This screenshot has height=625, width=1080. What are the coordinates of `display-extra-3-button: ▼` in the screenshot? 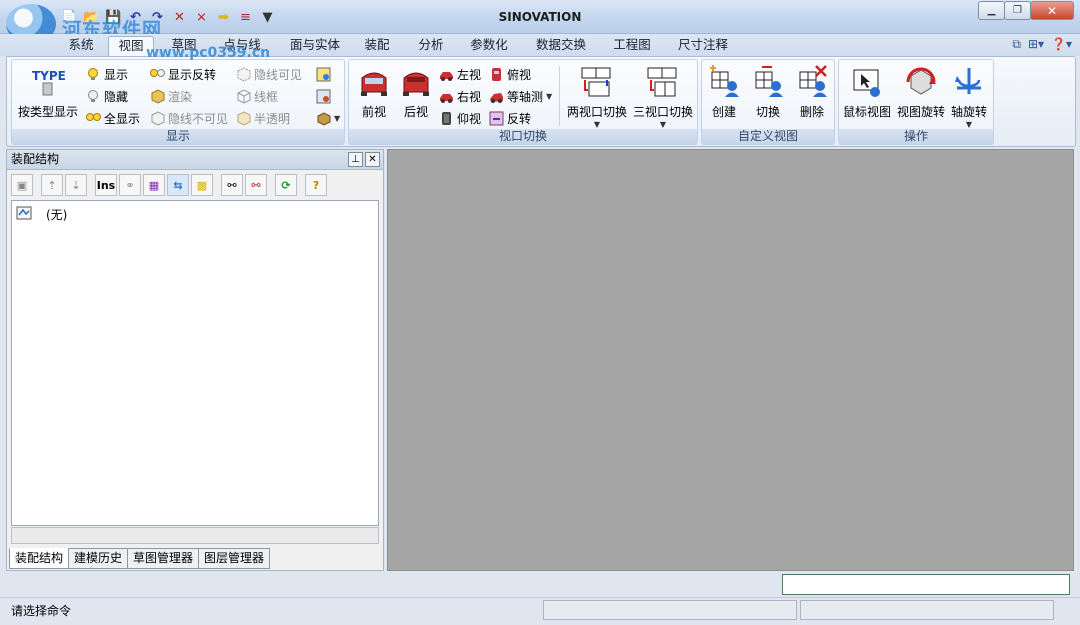 It's located at (328, 118).